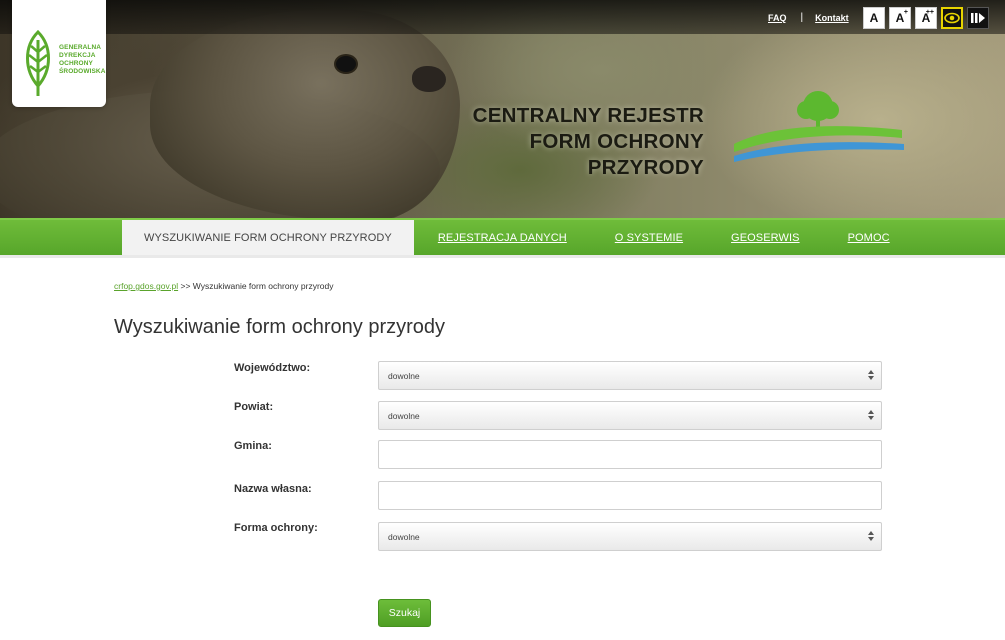 This screenshot has height=640, width=1005. I want to click on form-row-powiat: Powiat: dowolne, so click(558, 416).